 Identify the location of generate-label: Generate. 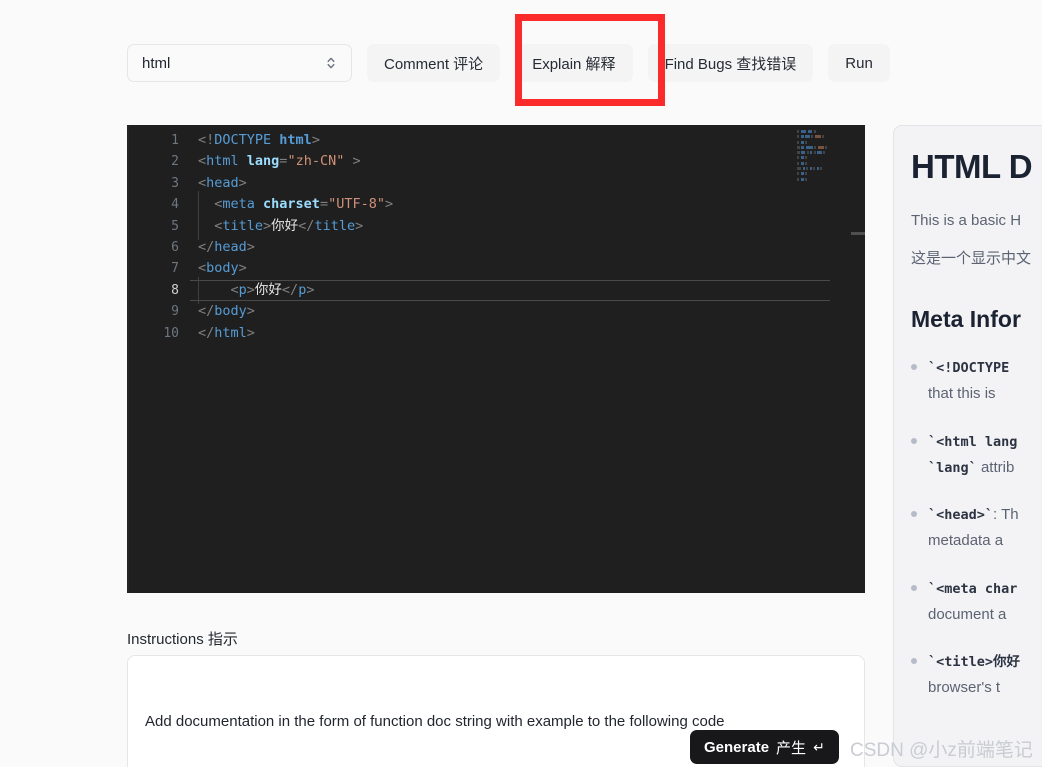
(737, 747).